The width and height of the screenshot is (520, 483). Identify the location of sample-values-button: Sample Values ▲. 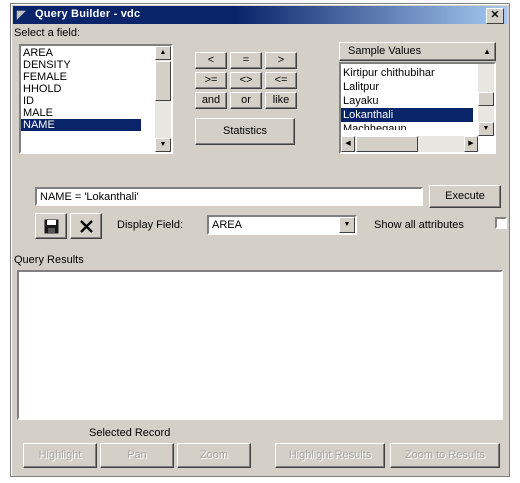
(417, 51).